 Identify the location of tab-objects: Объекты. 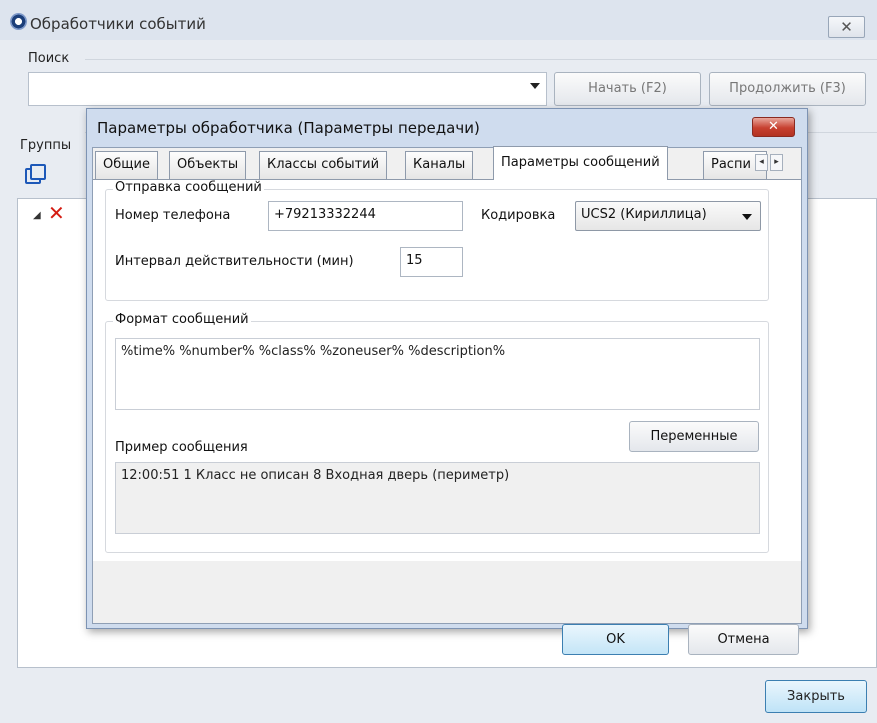
(208, 165).